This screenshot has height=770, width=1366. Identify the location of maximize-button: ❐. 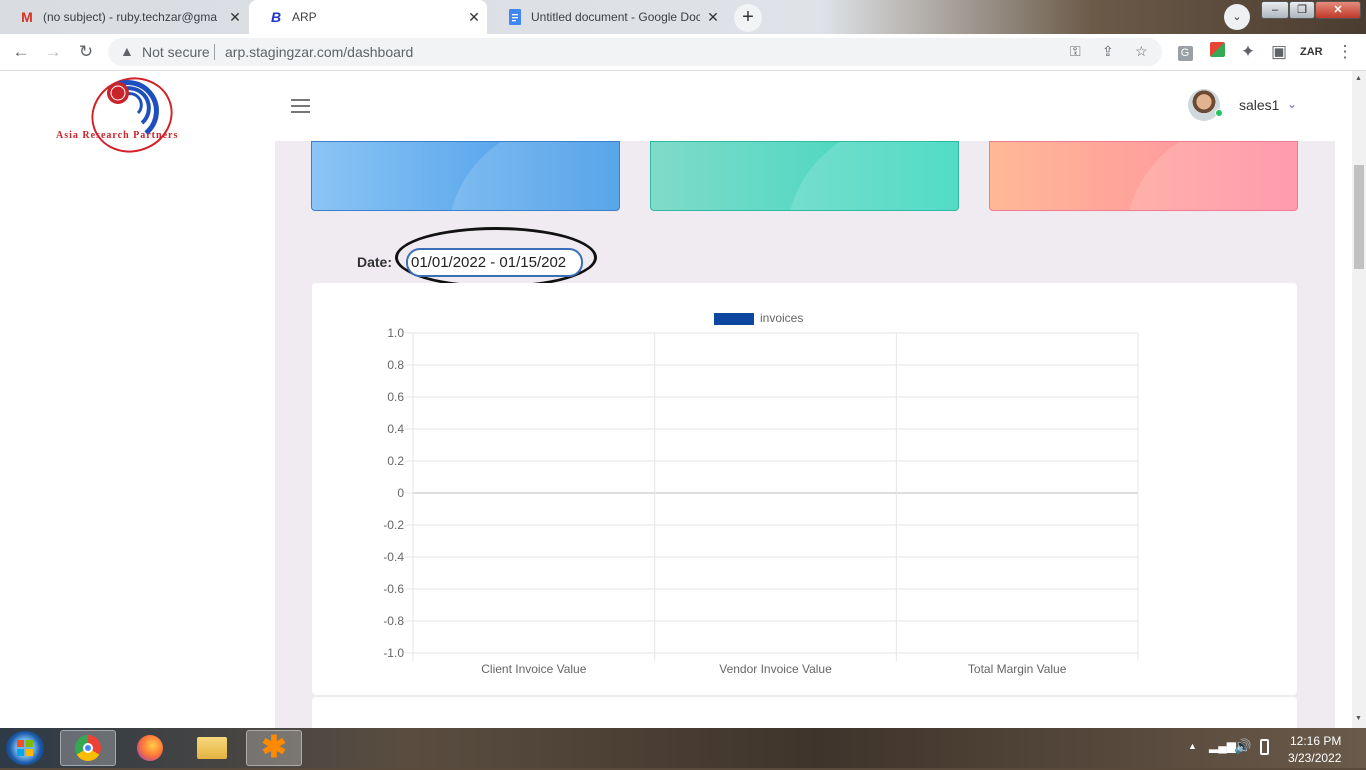
(1302, 10).